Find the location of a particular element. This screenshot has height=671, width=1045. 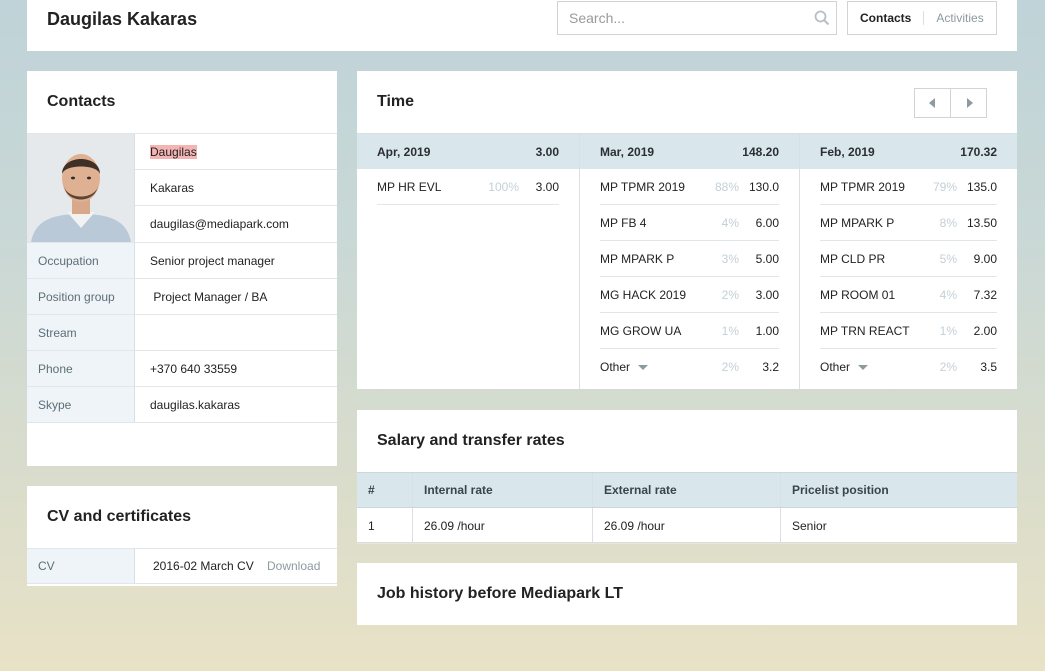

avatar is located at coordinates (81, 188).